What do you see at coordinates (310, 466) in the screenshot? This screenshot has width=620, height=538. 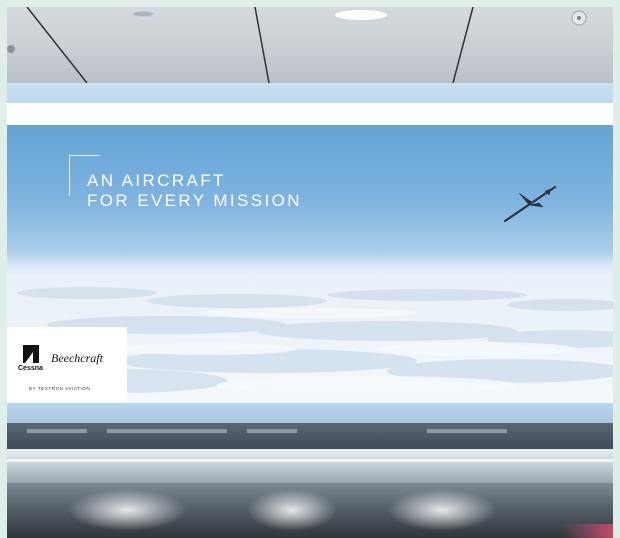 I see `counter` at bounding box center [310, 466].